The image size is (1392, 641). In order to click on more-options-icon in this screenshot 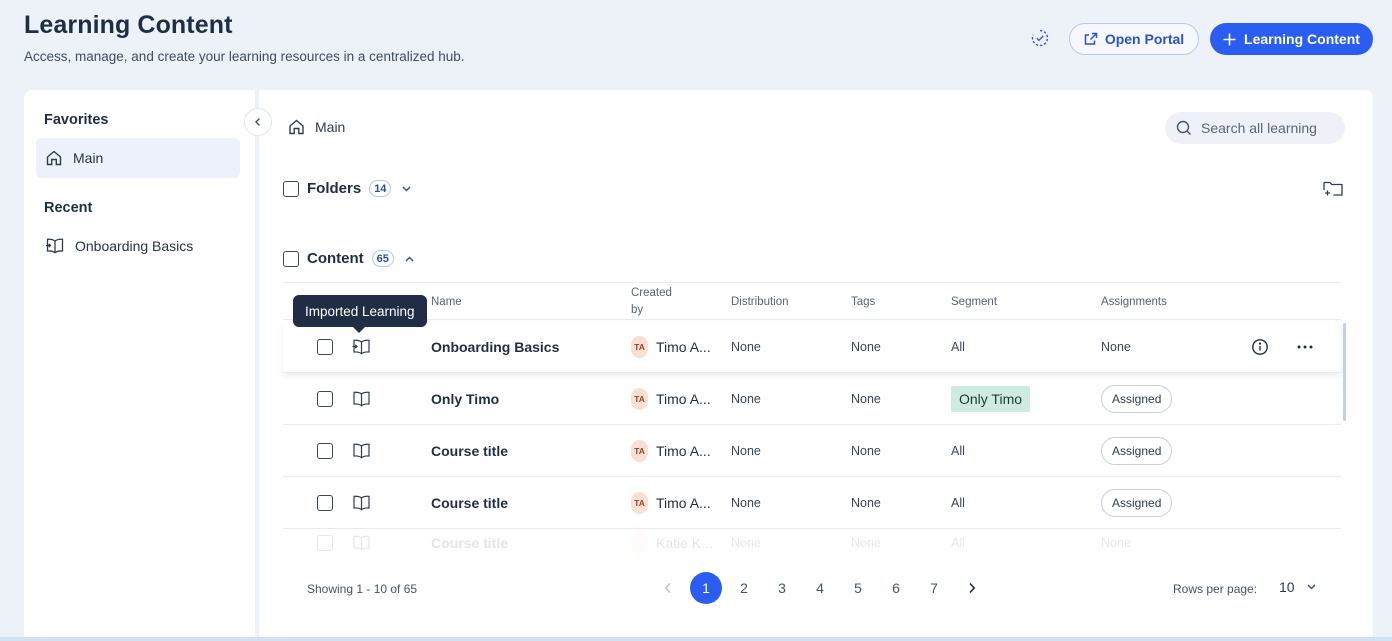, I will do `click(1305, 347)`.